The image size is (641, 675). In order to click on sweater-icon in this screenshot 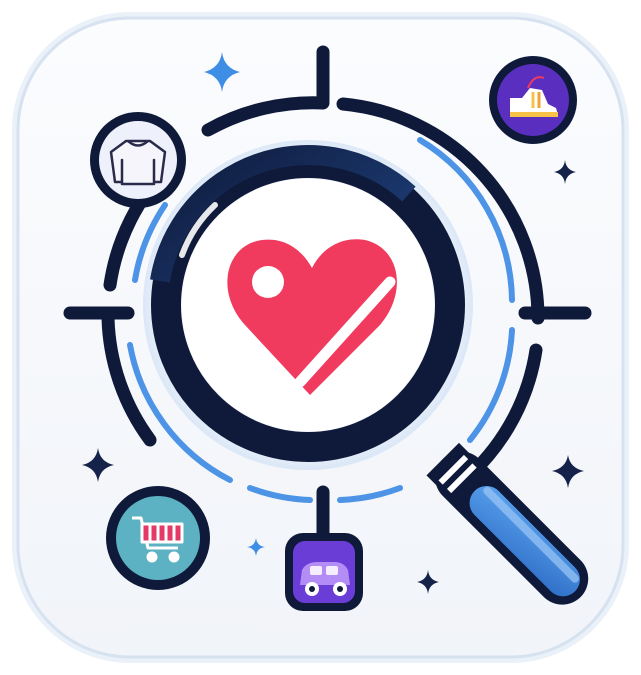, I will do `click(138, 162)`.